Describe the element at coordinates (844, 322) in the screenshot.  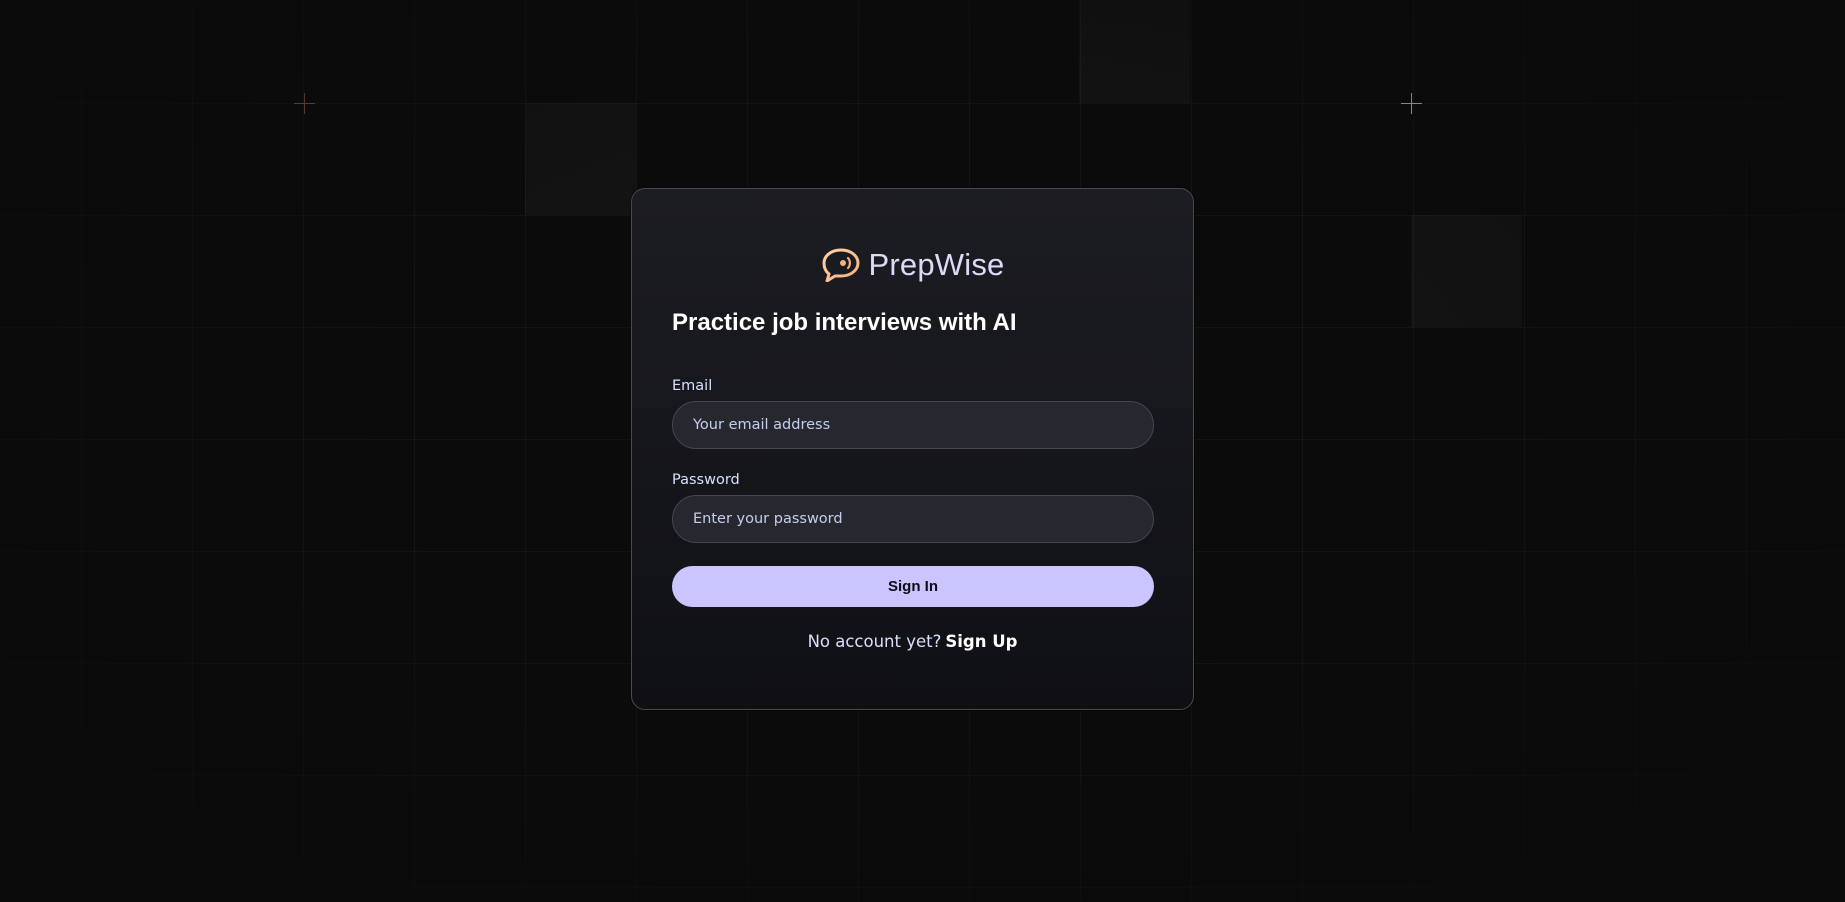
I see `page-title: Practice job interviews with AI` at that location.